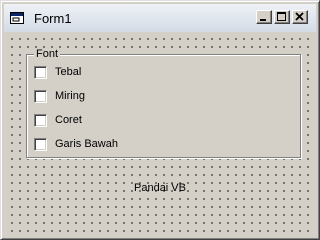 The width and height of the screenshot is (320, 240). I want to click on checkbox-label: Coret, so click(68, 120).